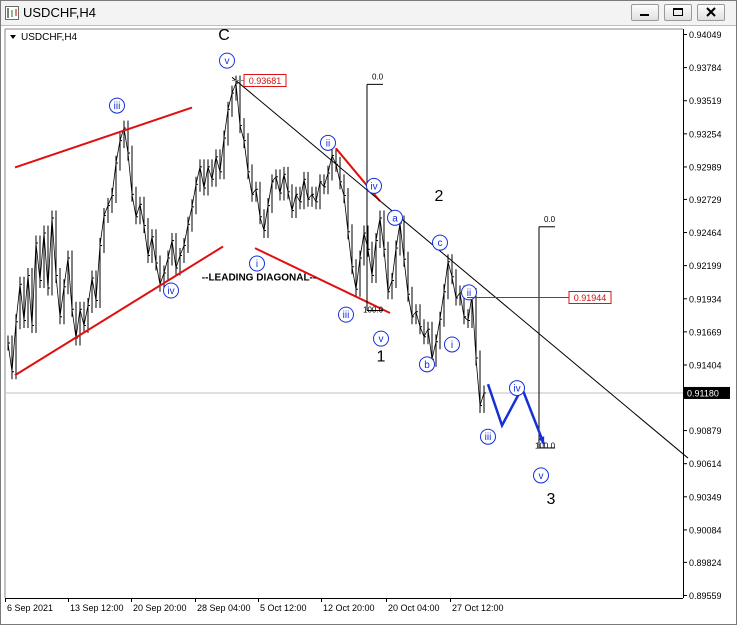 Image resolution: width=737 pixels, height=625 pixels. I want to click on price-axis-label: 0.91934, so click(705, 299).